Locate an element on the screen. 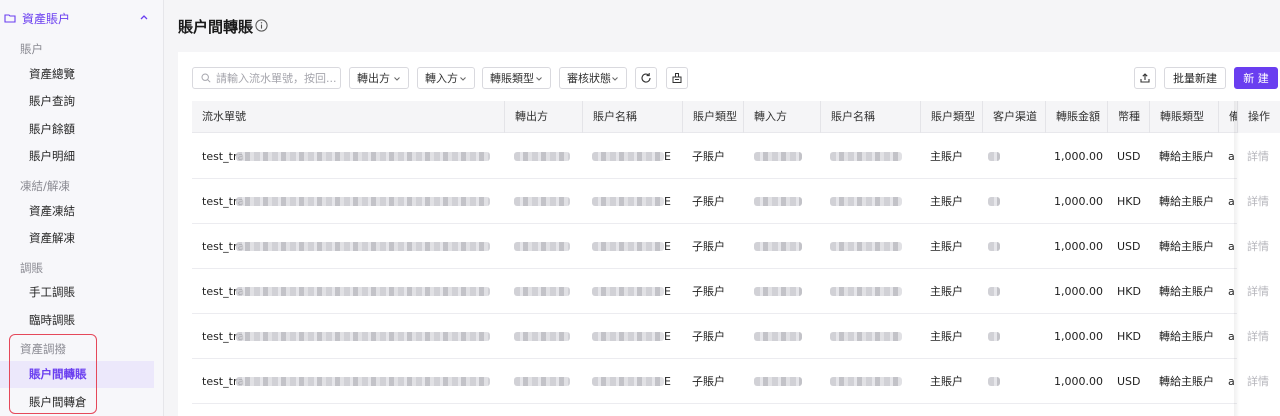 The height and width of the screenshot is (416, 1280). dropdown-label: 審核狀態 is located at coordinates (589, 78).